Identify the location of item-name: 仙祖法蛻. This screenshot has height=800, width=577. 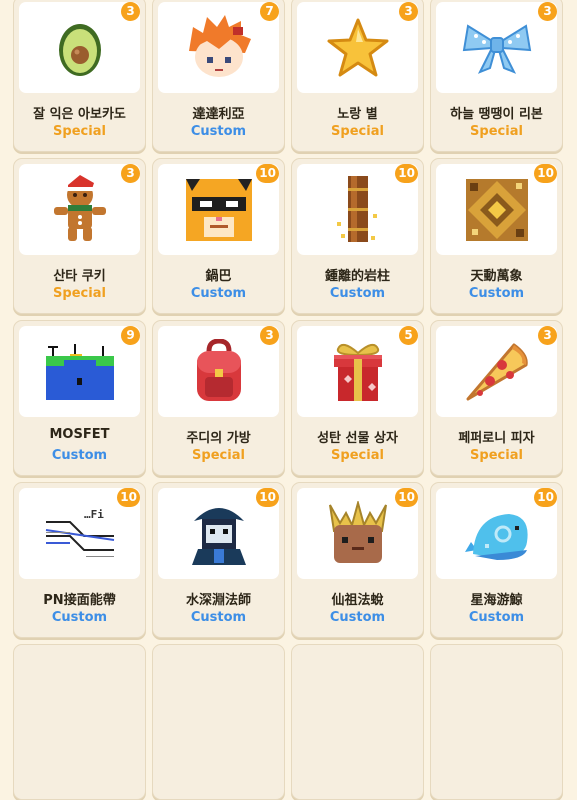
(357, 600).